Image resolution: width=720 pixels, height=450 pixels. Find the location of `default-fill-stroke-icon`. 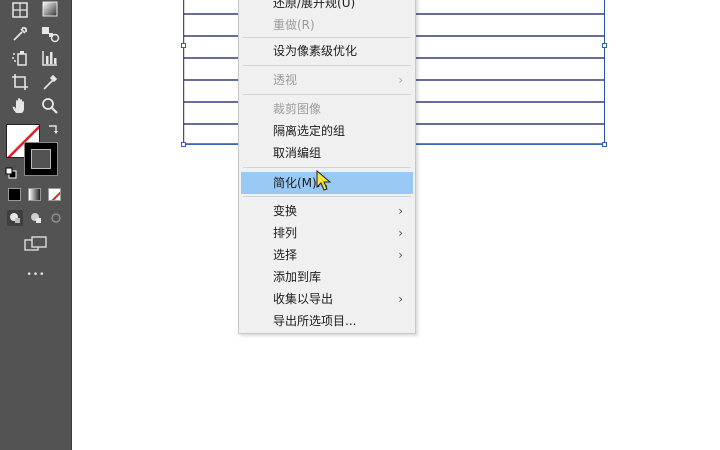

default-fill-stroke-icon is located at coordinates (11, 171).